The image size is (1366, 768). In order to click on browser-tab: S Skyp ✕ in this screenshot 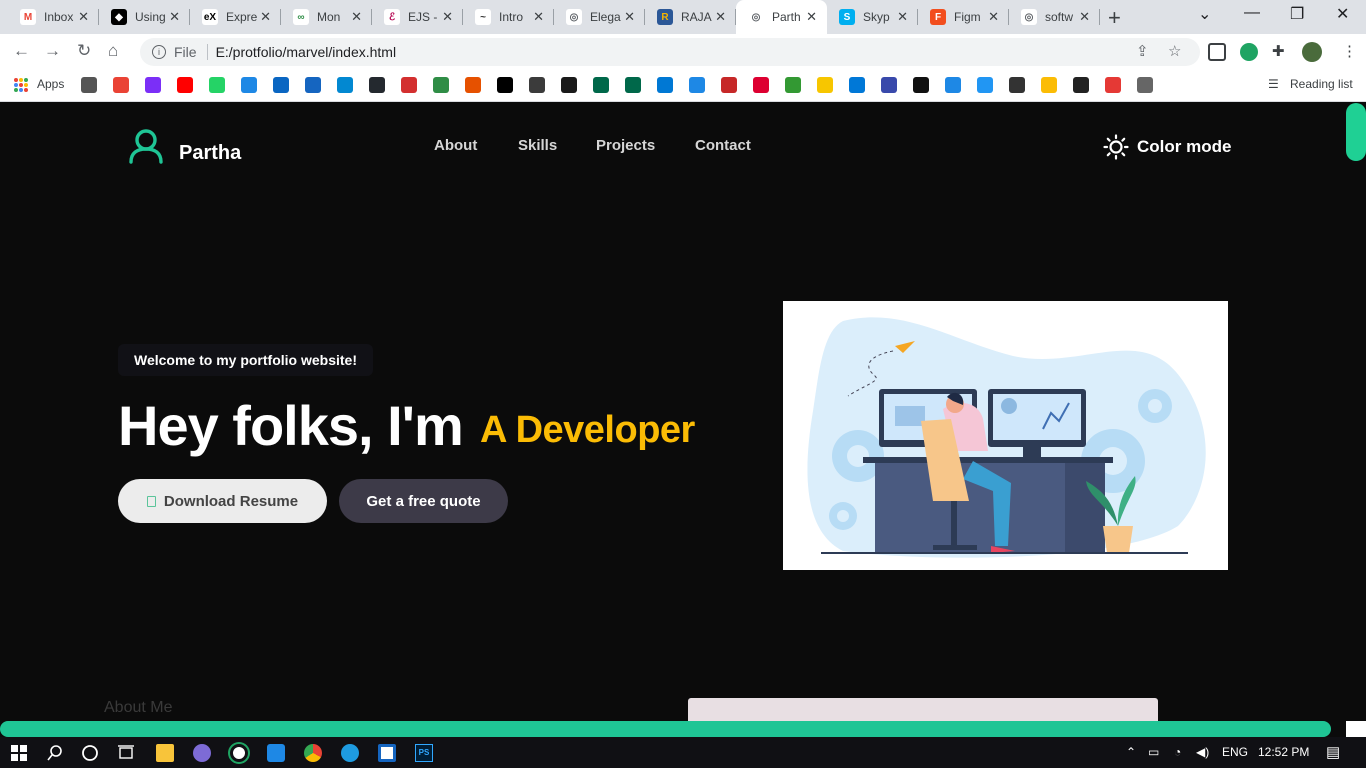, I will do `click(872, 17)`.